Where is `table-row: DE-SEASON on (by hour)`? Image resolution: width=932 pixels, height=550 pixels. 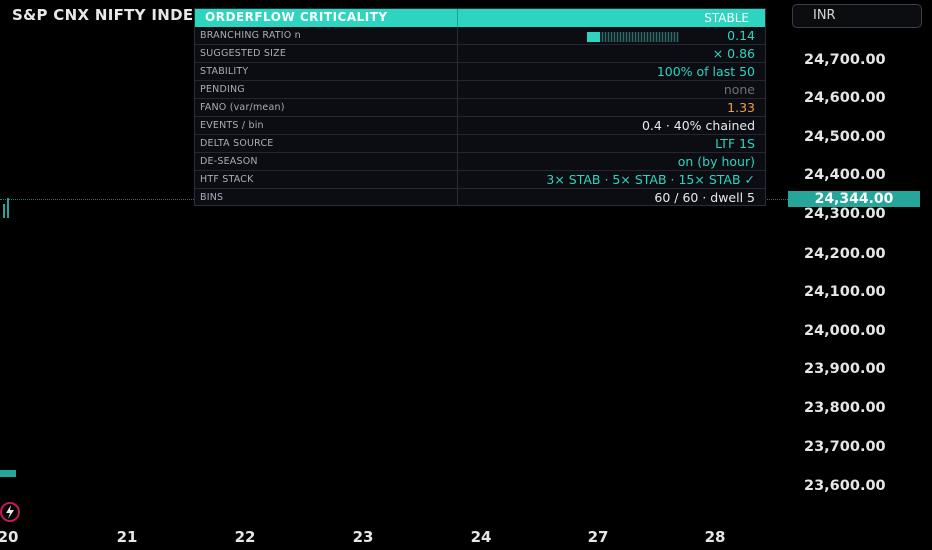 table-row: DE-SEASON on (by hour) is located at coordinates (480, 162).